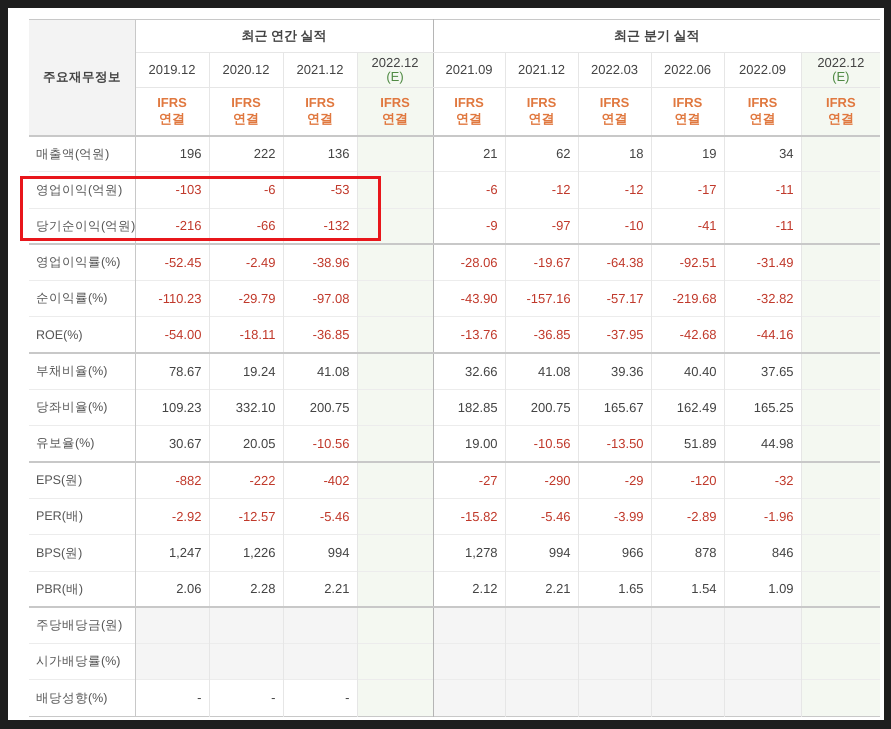 The image size is (891, 729). What do you see at coordinates (172, 190) in the screenshot?
I see `table-cell: -103` at bounding box center [172, 190].